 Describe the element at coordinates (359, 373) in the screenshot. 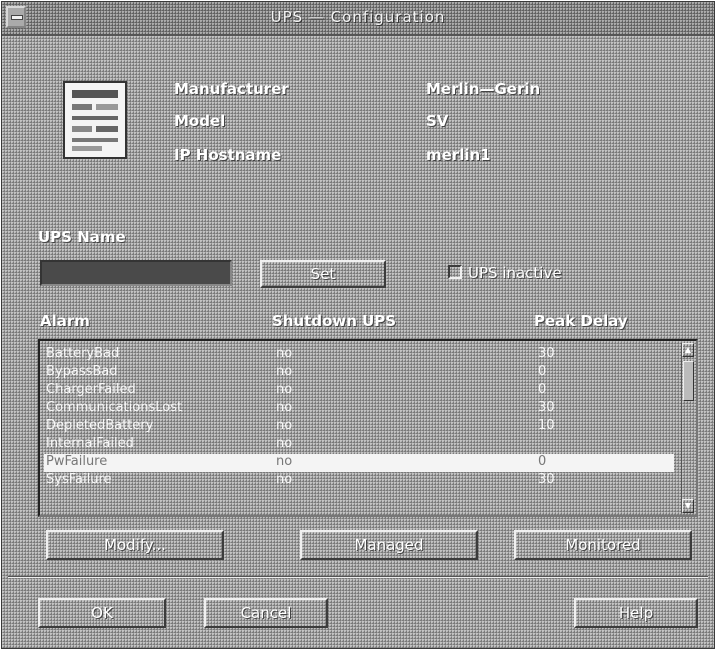

I see `table-row: BypassBad no 0` at that location.